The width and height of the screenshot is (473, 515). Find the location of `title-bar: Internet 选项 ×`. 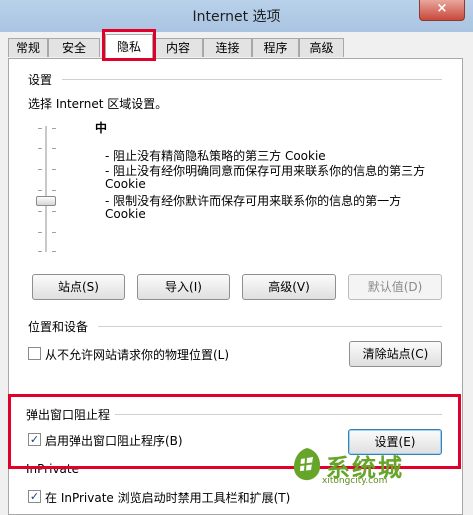

title-bar: Internet 选项 × is located at coordinates (236, 16).